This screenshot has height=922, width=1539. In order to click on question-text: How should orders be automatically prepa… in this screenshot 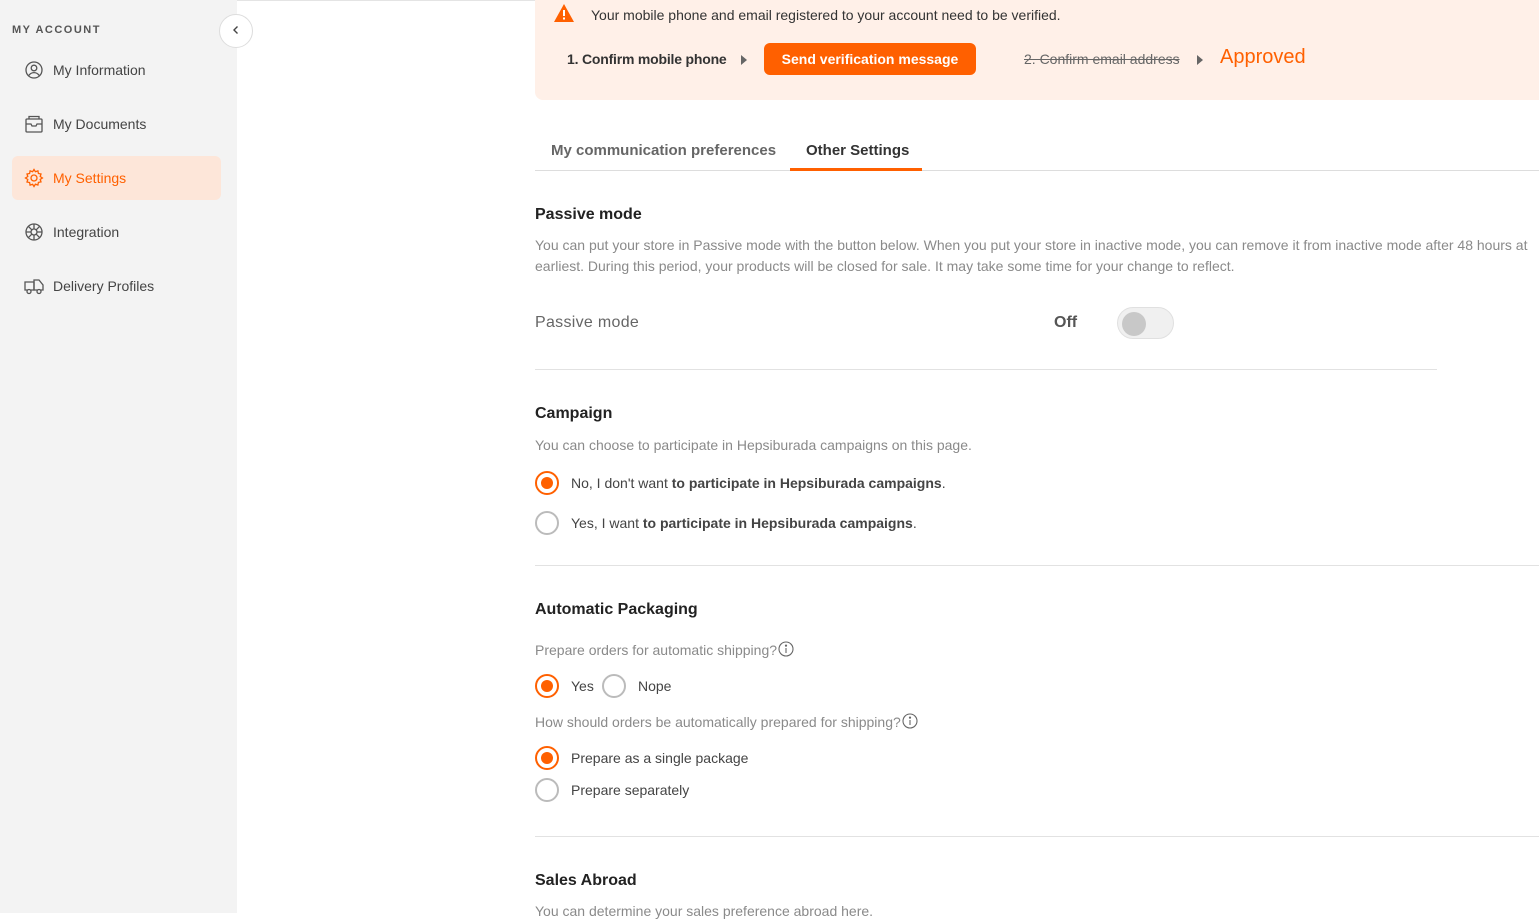, I will do `click(718, 722)`.